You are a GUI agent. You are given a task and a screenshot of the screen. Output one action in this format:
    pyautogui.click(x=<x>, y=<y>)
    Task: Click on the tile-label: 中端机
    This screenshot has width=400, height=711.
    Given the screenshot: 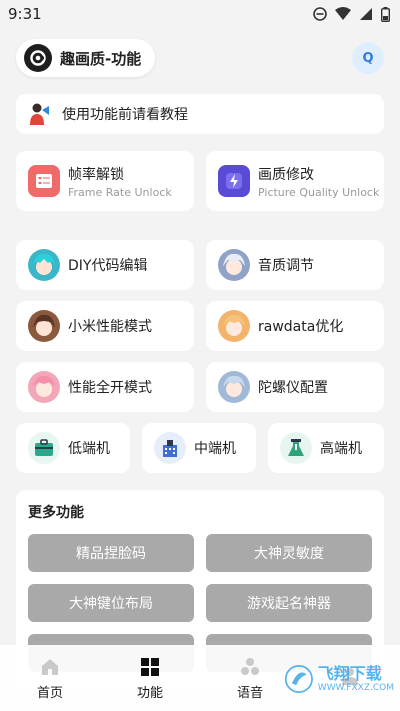 What is the action you would take?
    pyautogui.click(x=215, y=449)
    